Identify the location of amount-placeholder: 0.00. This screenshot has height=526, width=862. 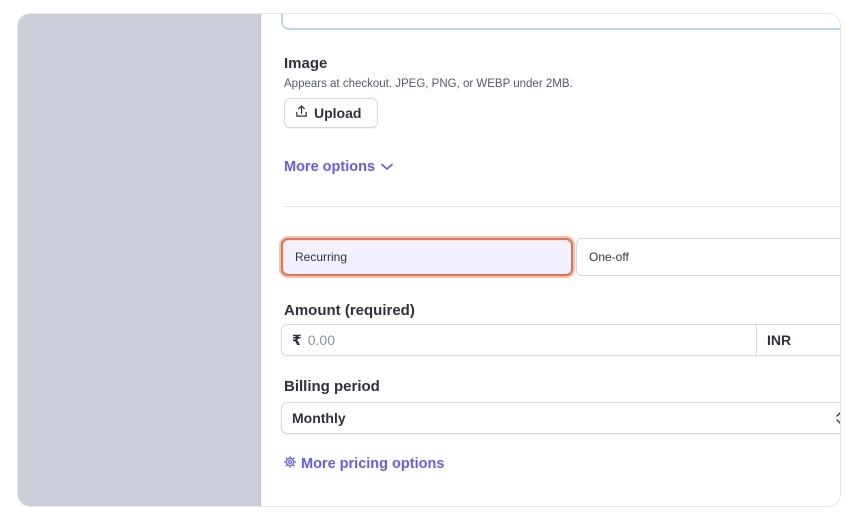
(321, 340).